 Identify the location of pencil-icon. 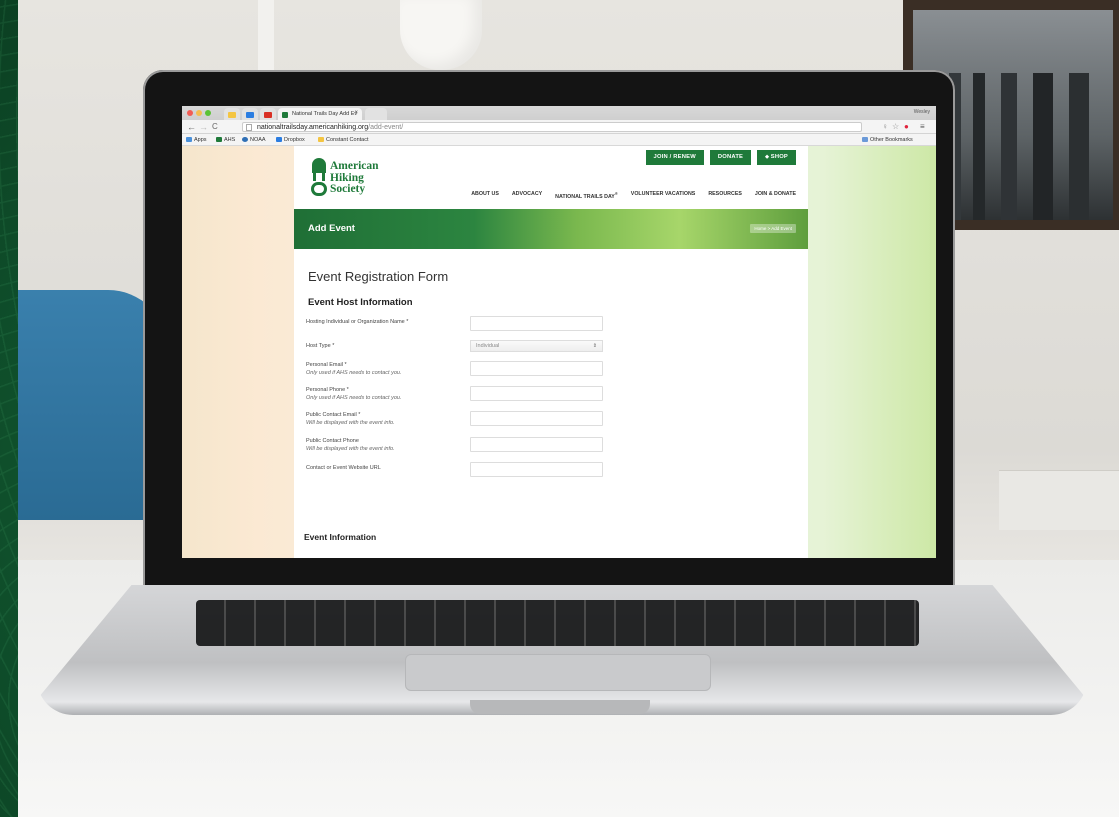
(232, 115).